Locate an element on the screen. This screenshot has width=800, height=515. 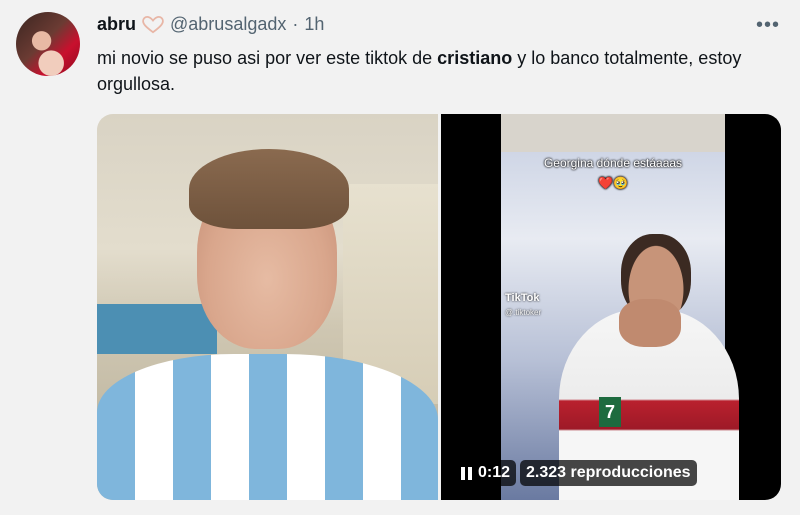
overlay-emoji: ❤️🥹 is located at coordinates (613, 183).